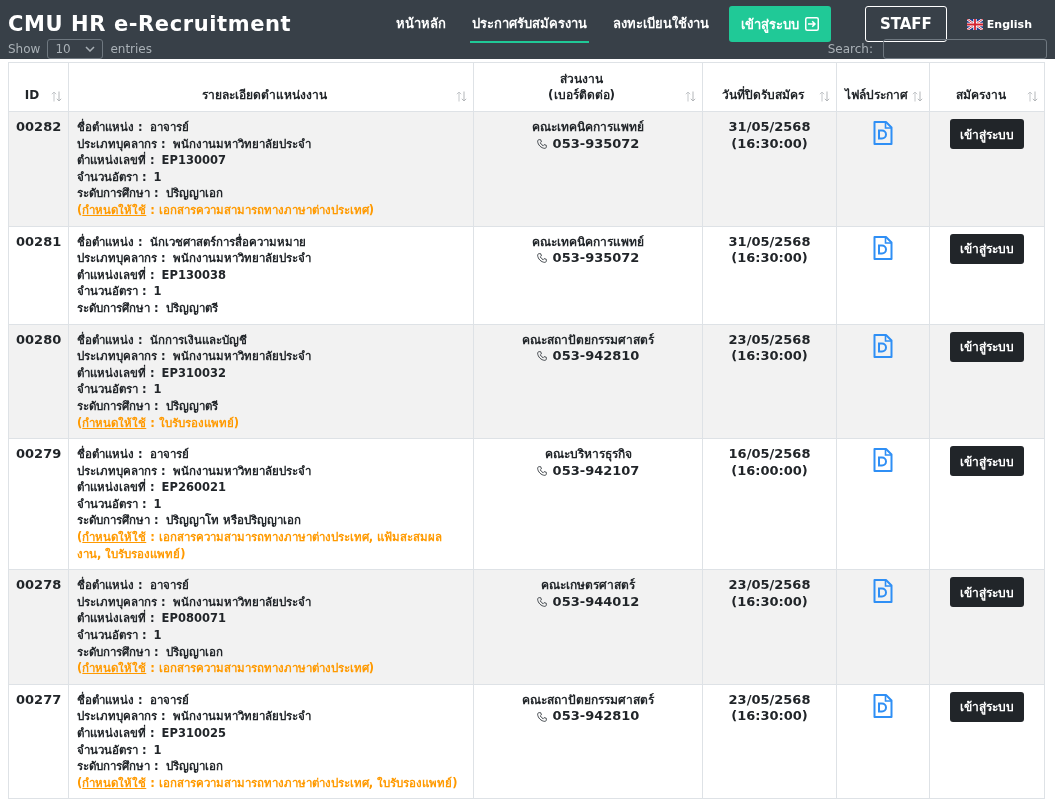  What do you see at coordinates (420, 24) in the screenshot?
I see `nav-link: หน้าหลัก` at bounding box center [420, 24].